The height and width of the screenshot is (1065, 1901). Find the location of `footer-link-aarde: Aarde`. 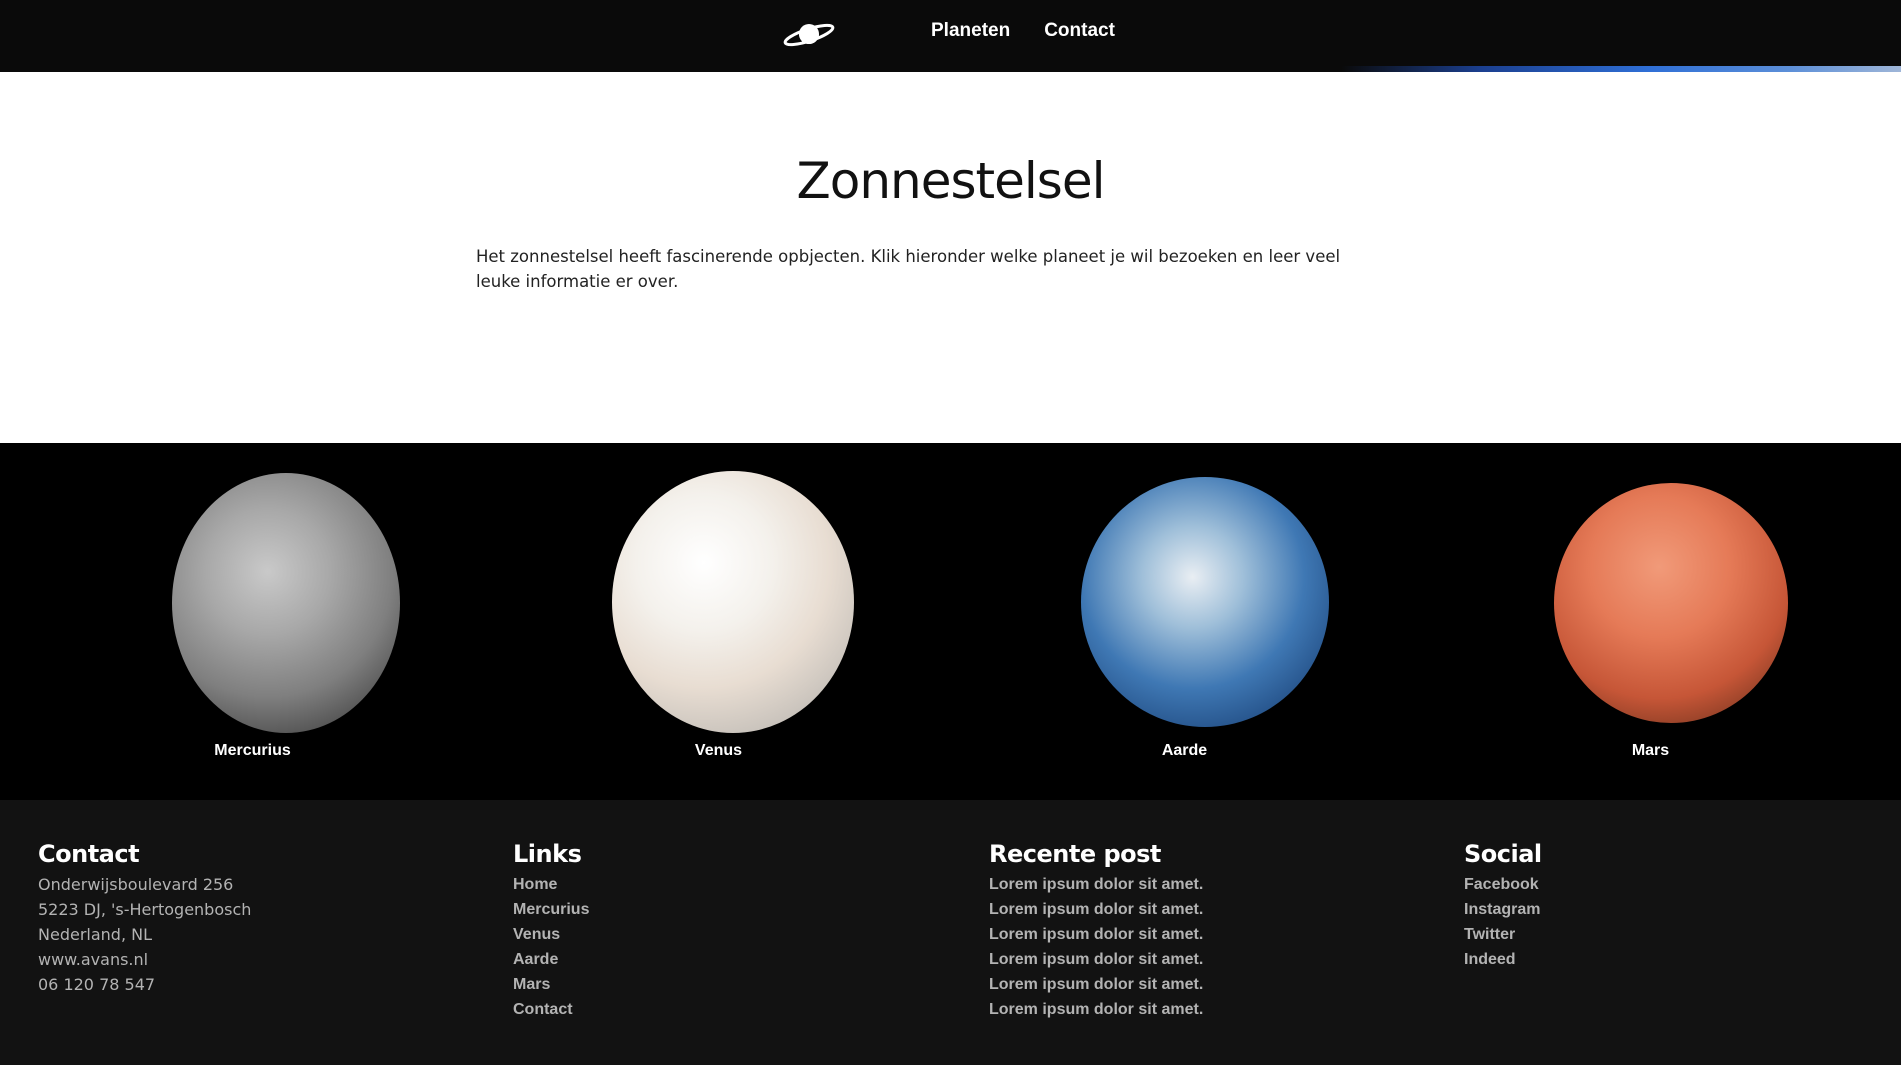

footer-link-aarde: Aarde is located at coordinates (551, 959).